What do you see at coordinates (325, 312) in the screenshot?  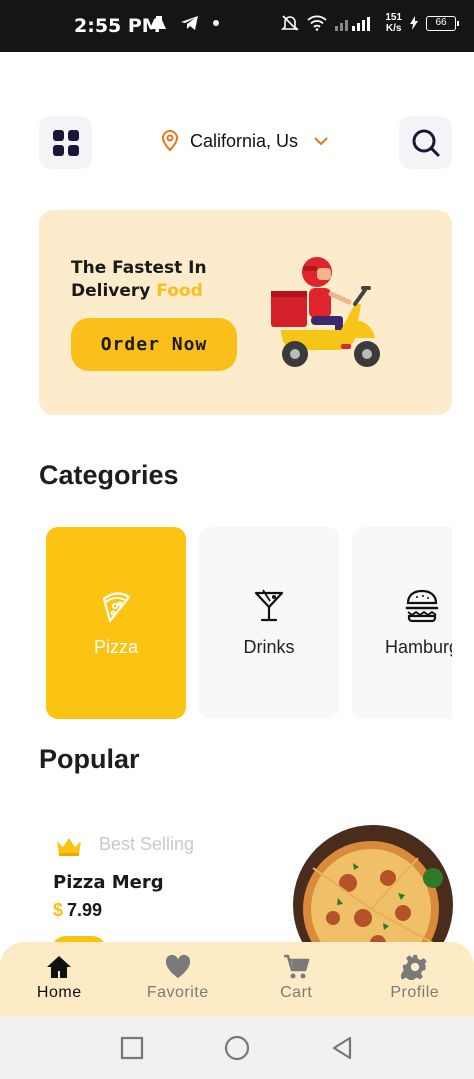 I see `delivery-scooter-illustration` at bounding box center [325, 312].